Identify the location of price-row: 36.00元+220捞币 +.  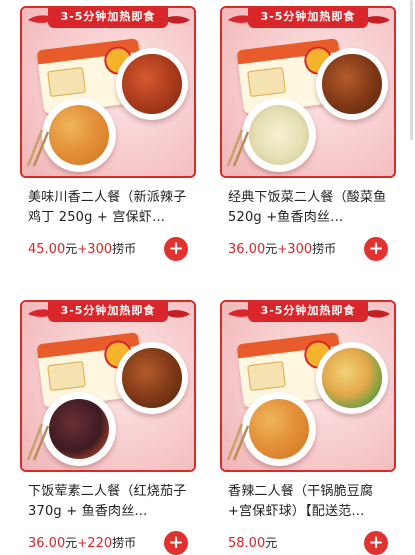
(112, 542).